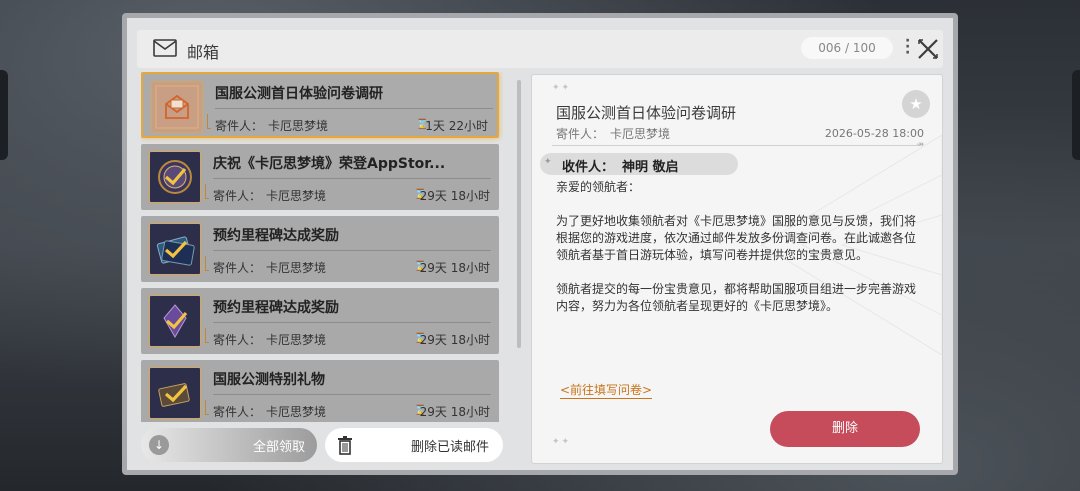  What do you see at coordinates (928, 49) in the screenshot?
I see `close-button` at bounding box center [928, 49].